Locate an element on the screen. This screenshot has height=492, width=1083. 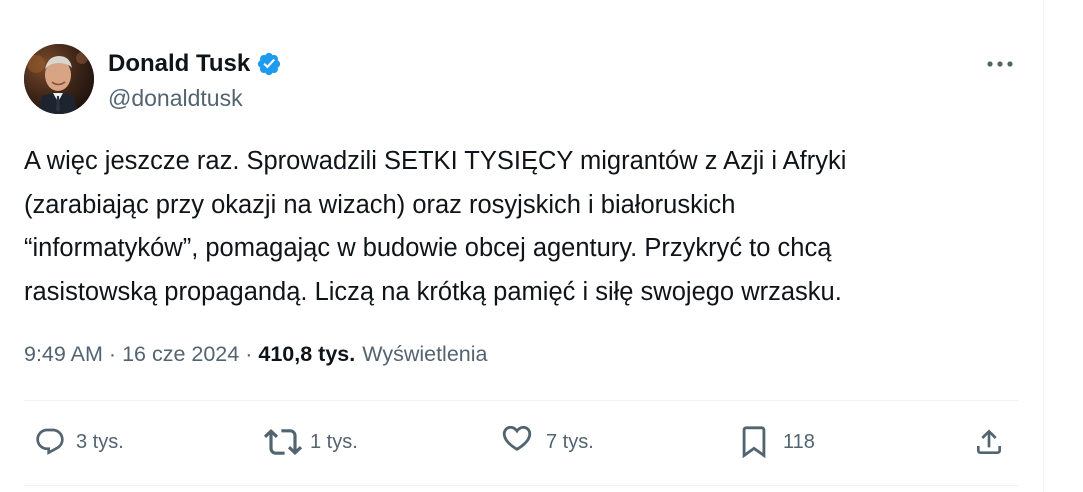
avatar-photo is located at coordinates (59, 79).